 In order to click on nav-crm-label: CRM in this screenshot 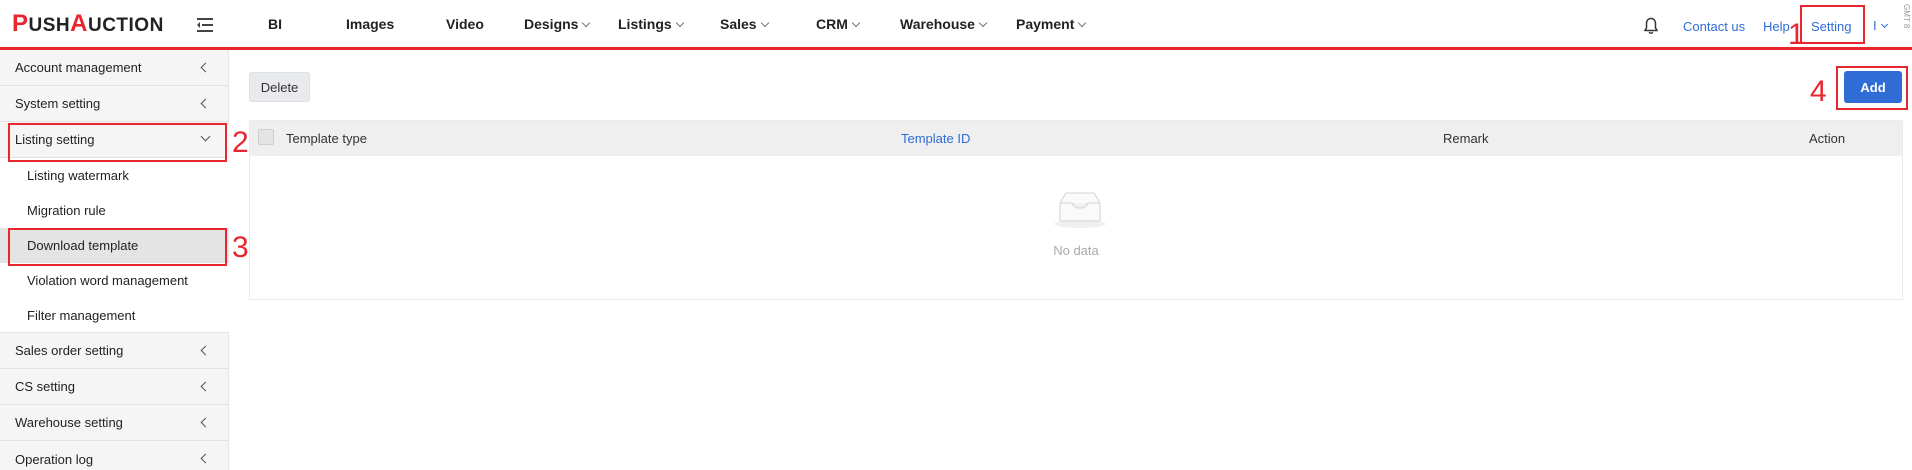, I will do `click(832, 24)`.